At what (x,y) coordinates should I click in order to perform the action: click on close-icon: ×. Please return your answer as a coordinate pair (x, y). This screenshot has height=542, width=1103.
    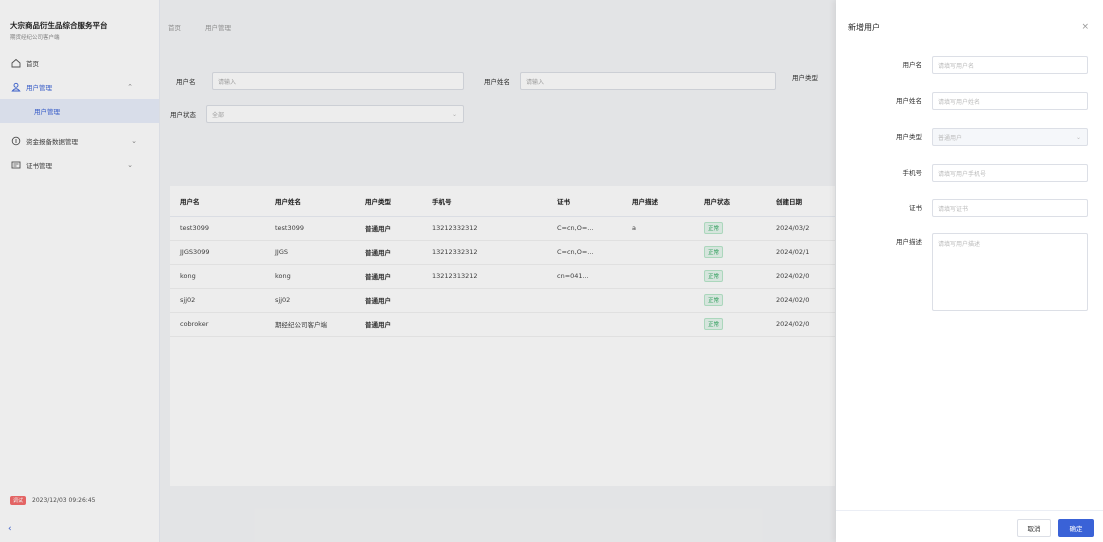
    Looking at the image, I should click on (1085, 27).